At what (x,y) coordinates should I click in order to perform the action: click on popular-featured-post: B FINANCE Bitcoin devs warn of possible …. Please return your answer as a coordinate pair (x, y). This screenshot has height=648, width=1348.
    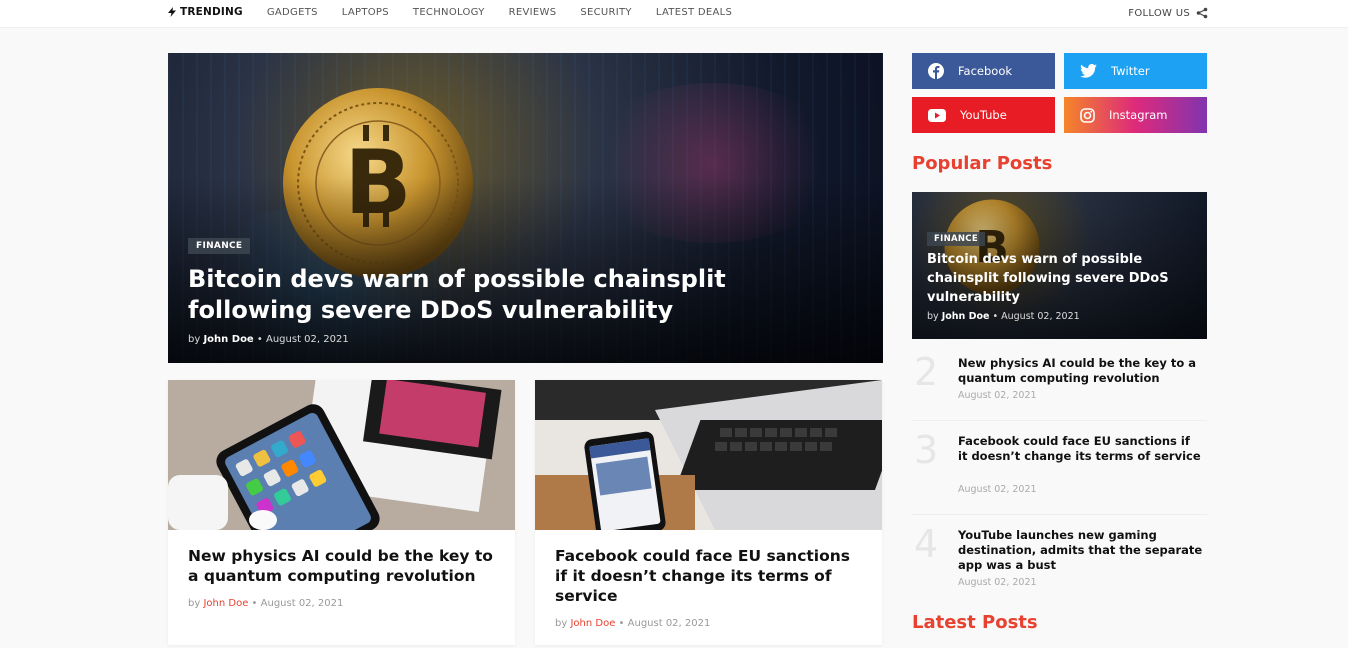
    Looking at the image, I should click on (1059, 265).